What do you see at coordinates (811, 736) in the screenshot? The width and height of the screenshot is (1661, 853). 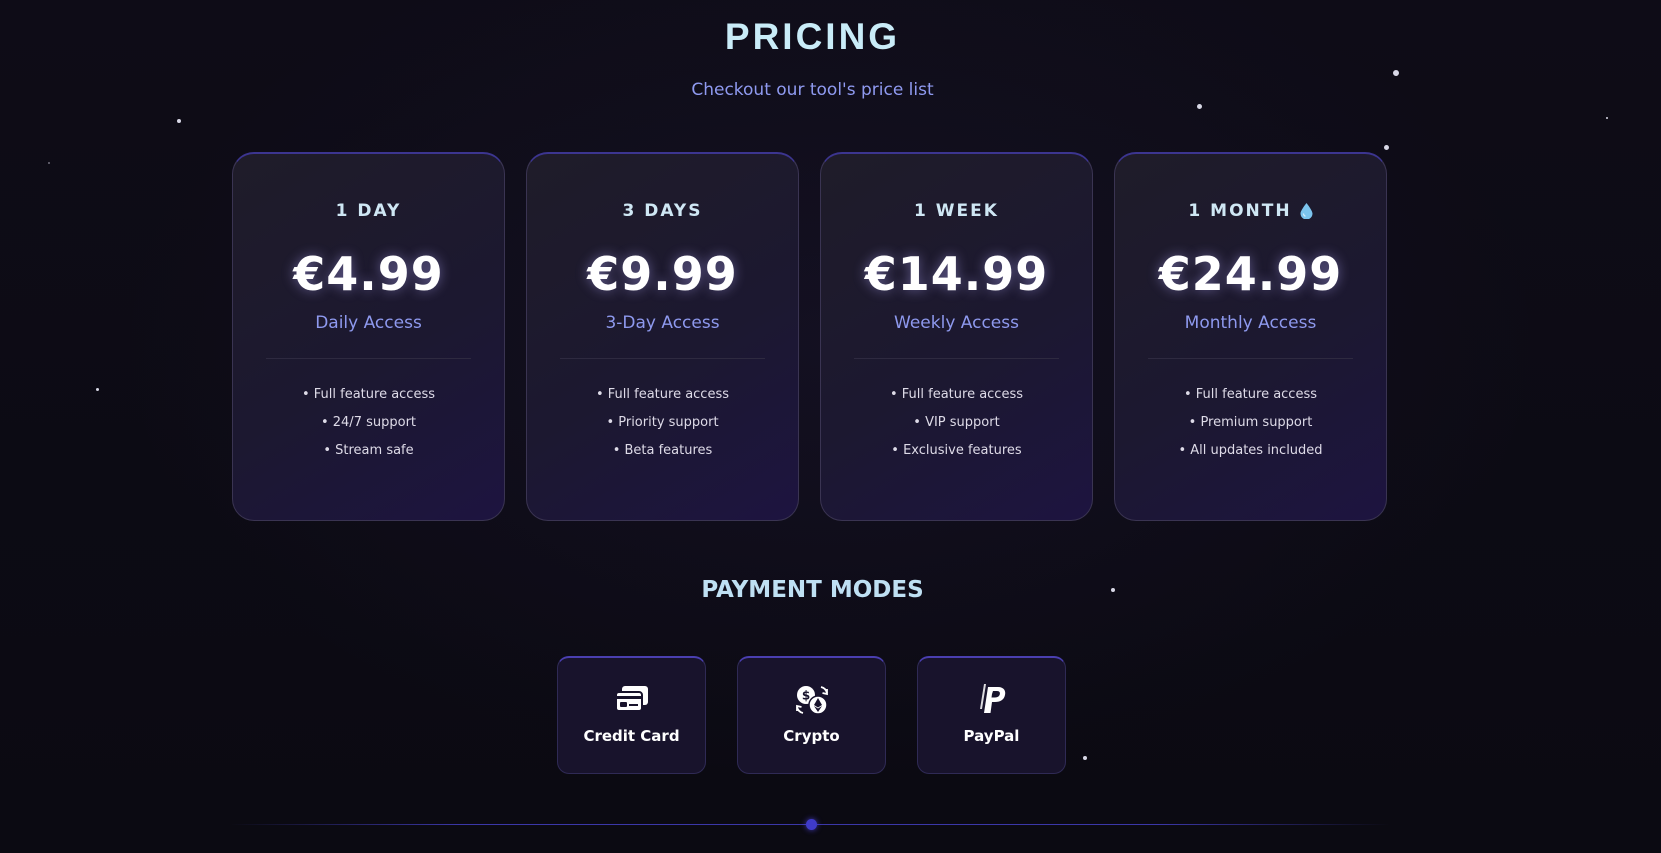 I see `payment-label: Crypto` at bounding box center [811, 736].